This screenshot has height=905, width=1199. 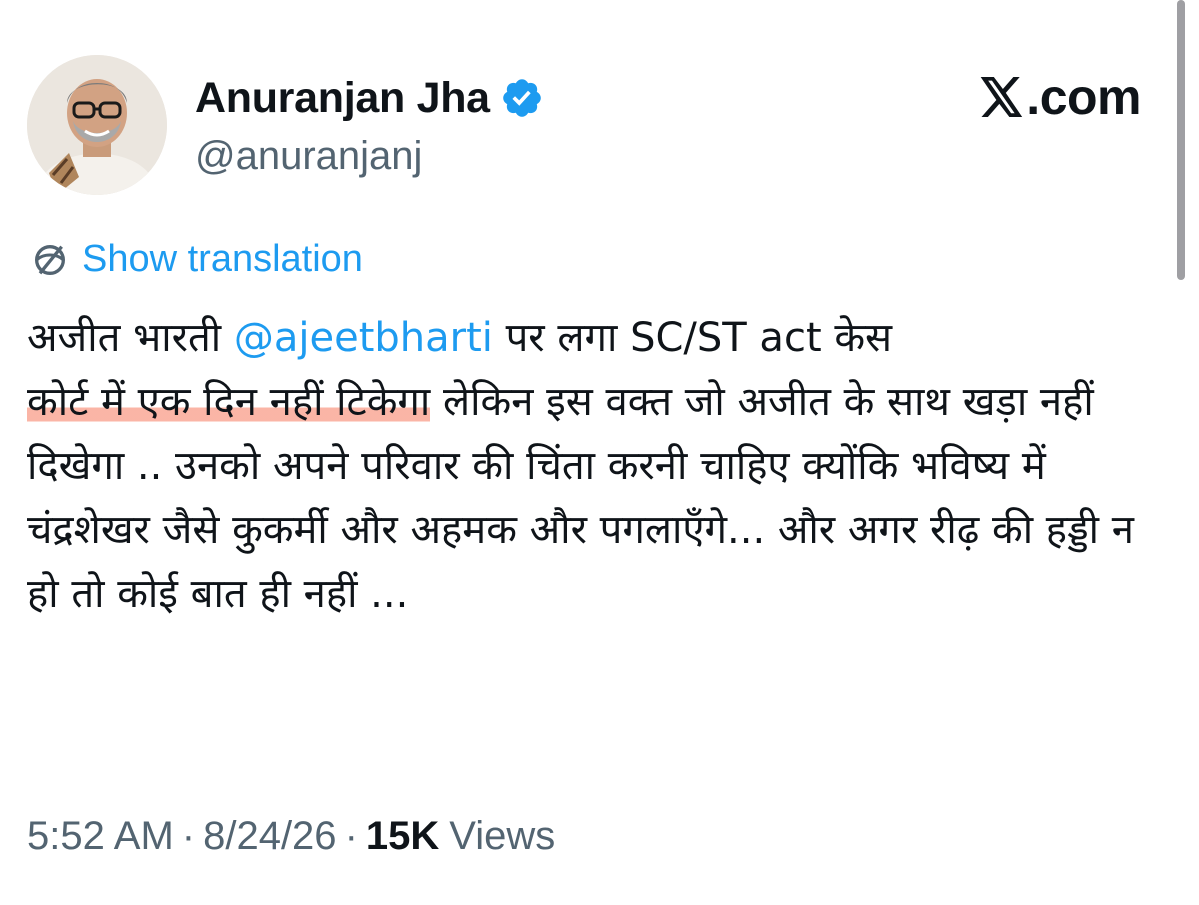 What do you see at coordinates (229, 402) in the screenshot?
I see `highlighted-text: कोर्ट में एक दिन नहीं टिकेगा` at bounding box center [229, 402].